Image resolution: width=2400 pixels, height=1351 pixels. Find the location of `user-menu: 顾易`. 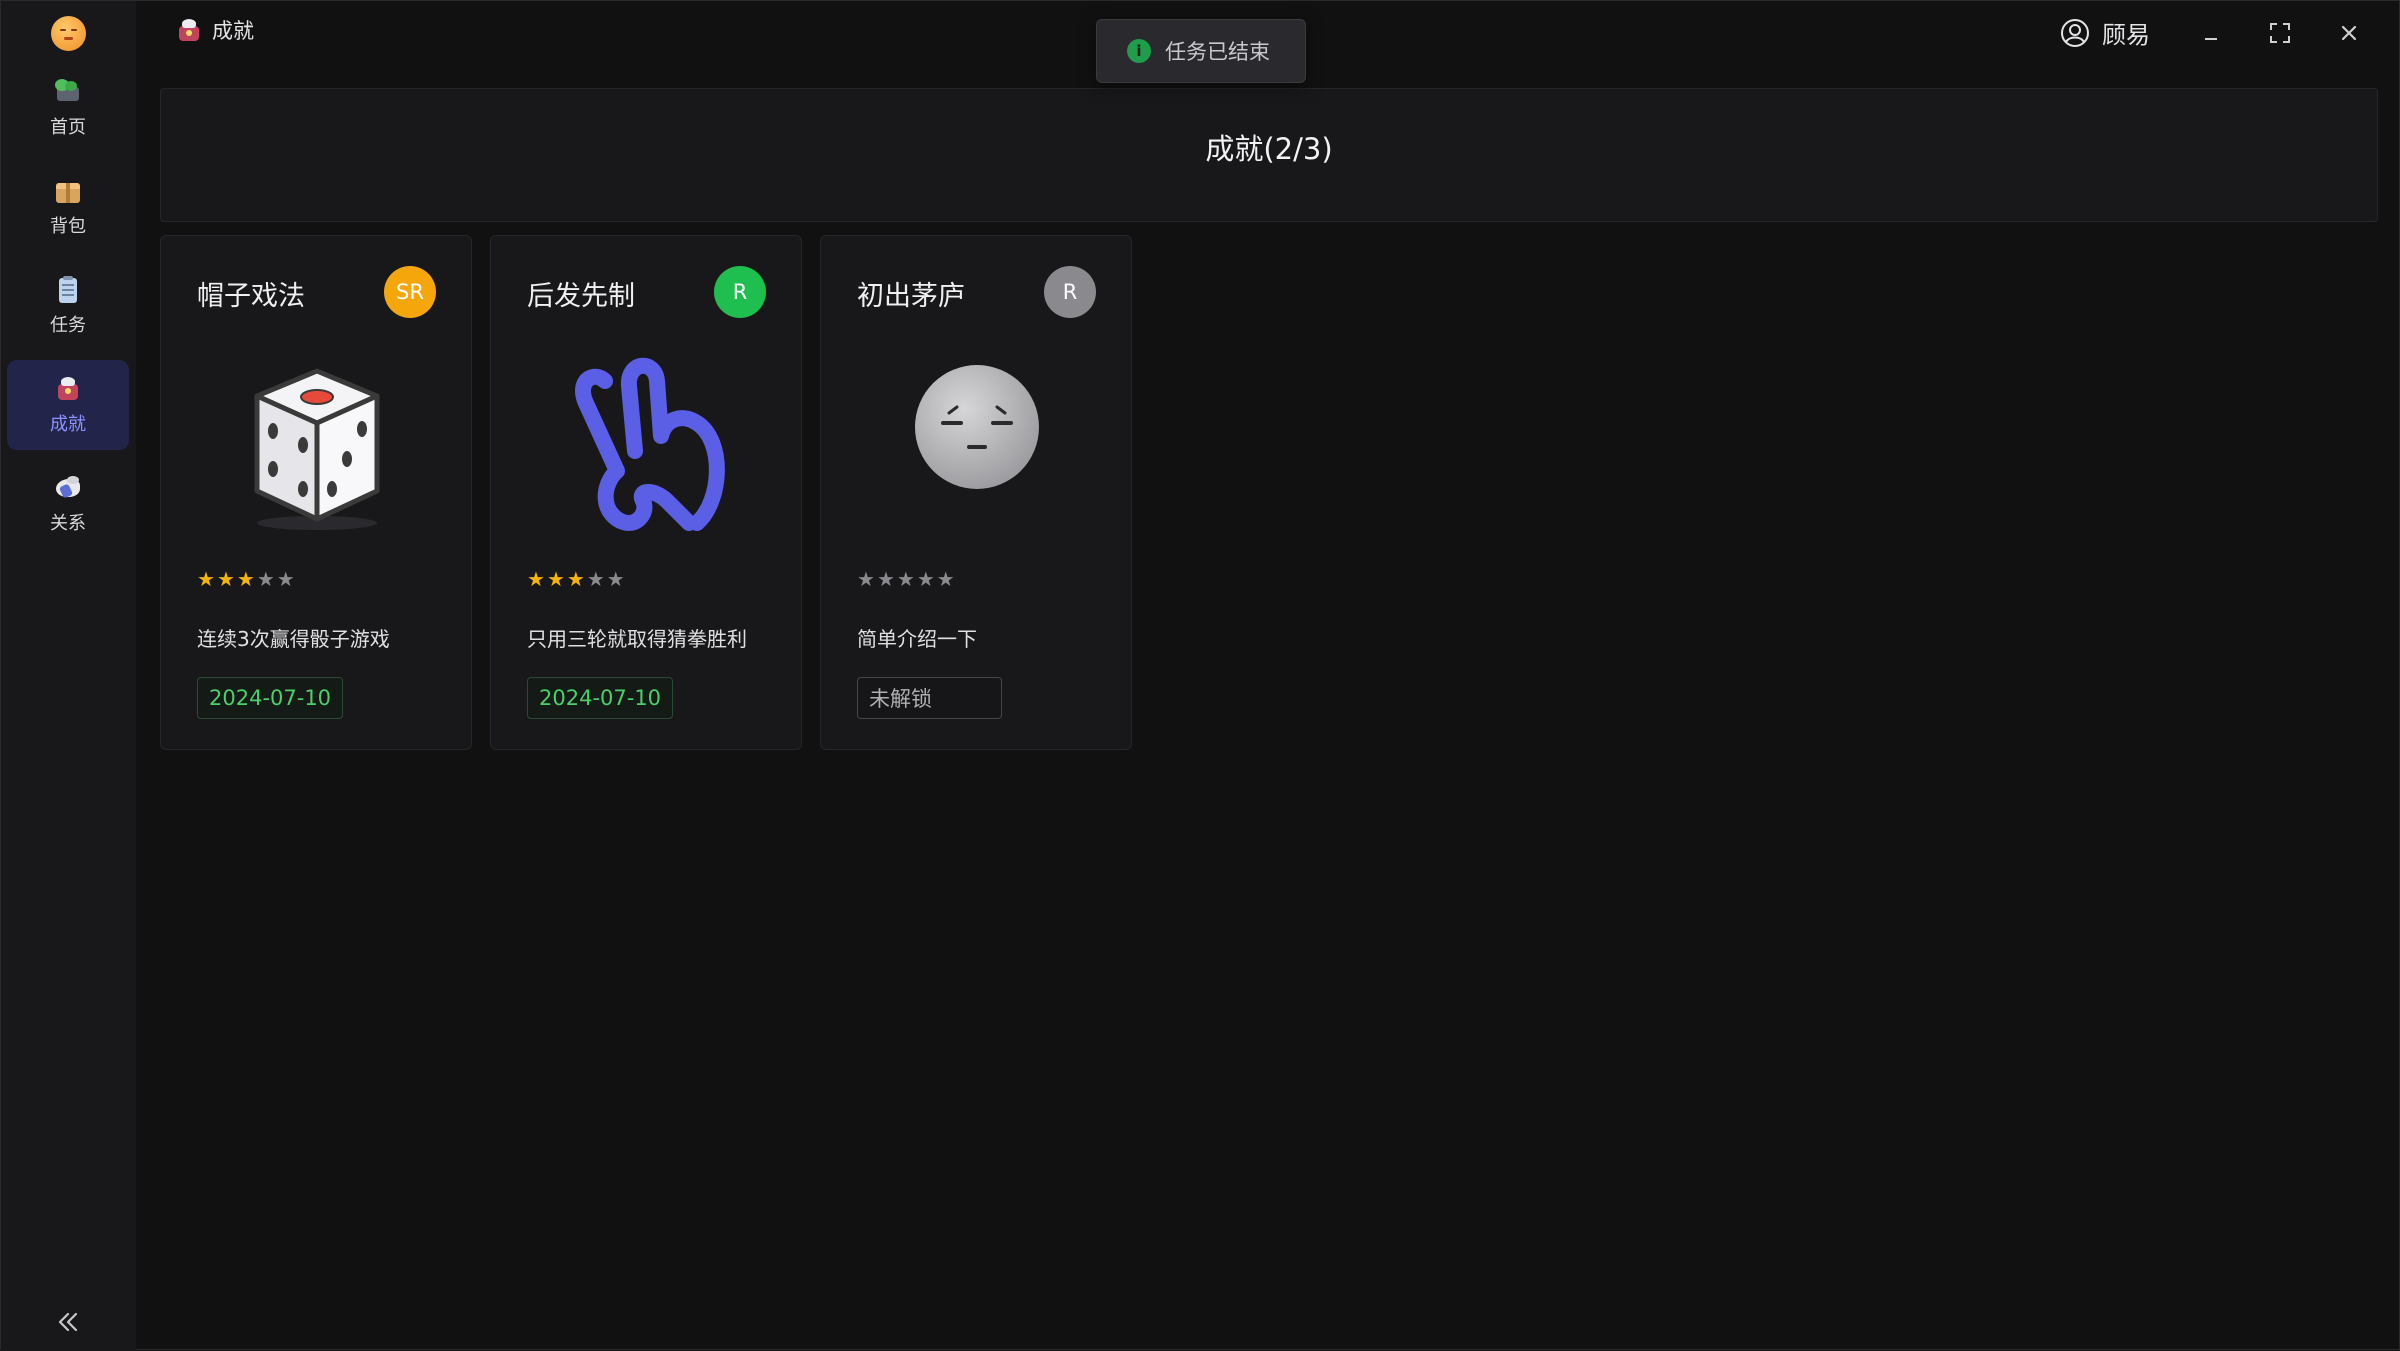

user-menu: 顾易 is located at coordinates (2105, 32).